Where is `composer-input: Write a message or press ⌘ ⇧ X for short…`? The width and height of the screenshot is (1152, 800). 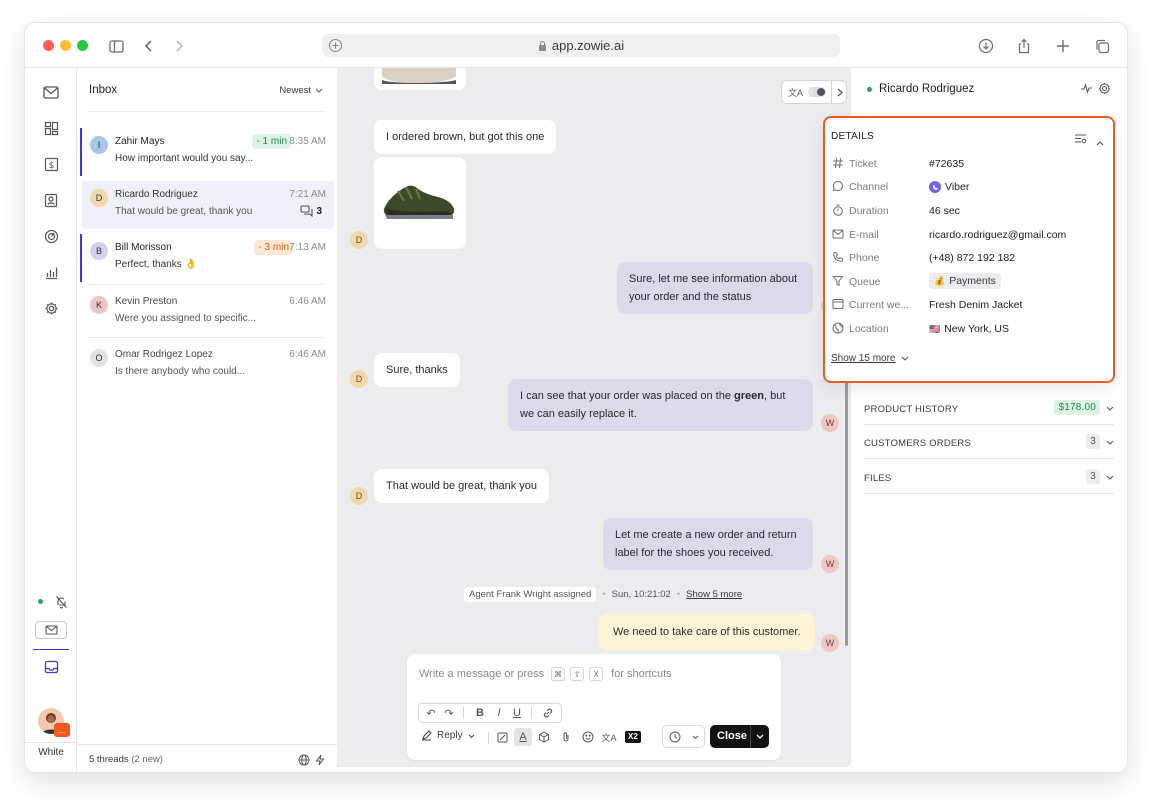 composer-input: Write a message or press ⌘ ⇧ X for short… is located at coordinates (545, 674).